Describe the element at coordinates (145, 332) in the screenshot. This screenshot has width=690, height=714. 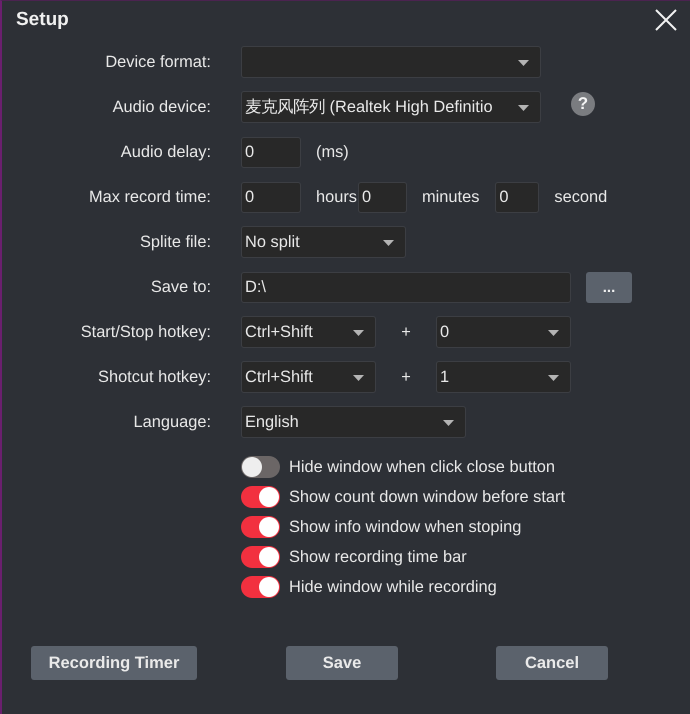
I see `field-label: Start/Stop hotkey:` at that location.